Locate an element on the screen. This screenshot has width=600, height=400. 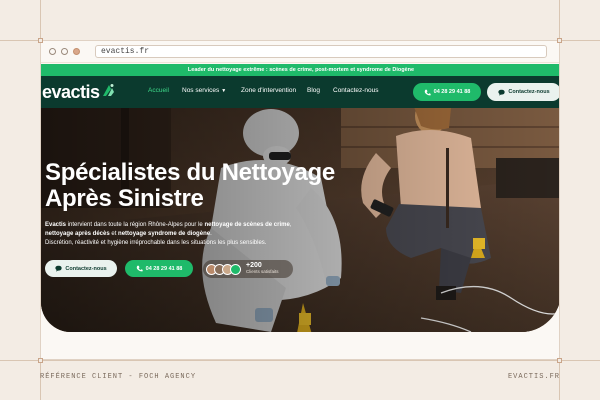
nav-phone-button: 04 28 29 41 88 is located at coordinates (447, 92).